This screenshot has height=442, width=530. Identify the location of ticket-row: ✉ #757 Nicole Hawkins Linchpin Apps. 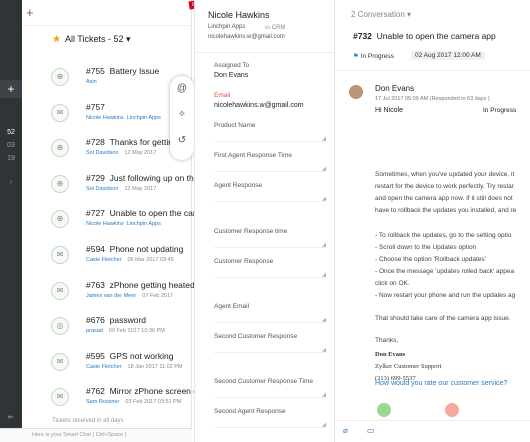
(107, 120).